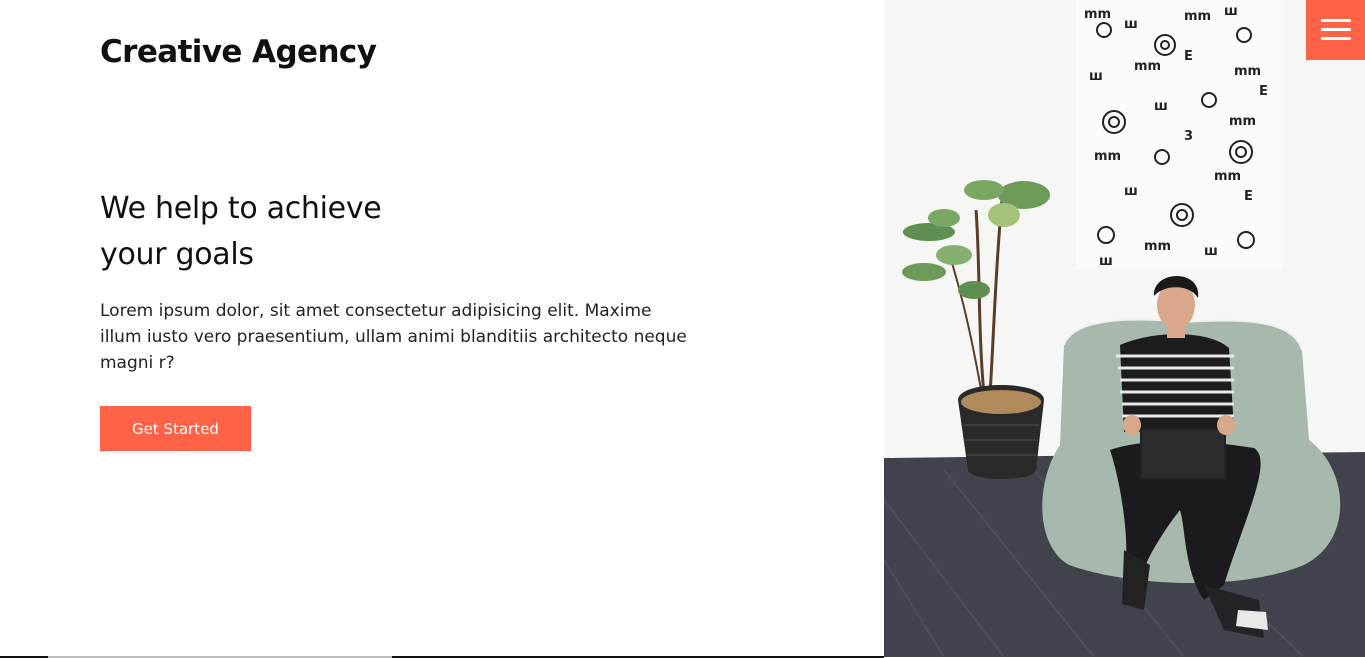 Image resolution: width=1365 pixels, height=658 pixels. I want to click on hero-headline-line-2: your goals, so click(177, 254).